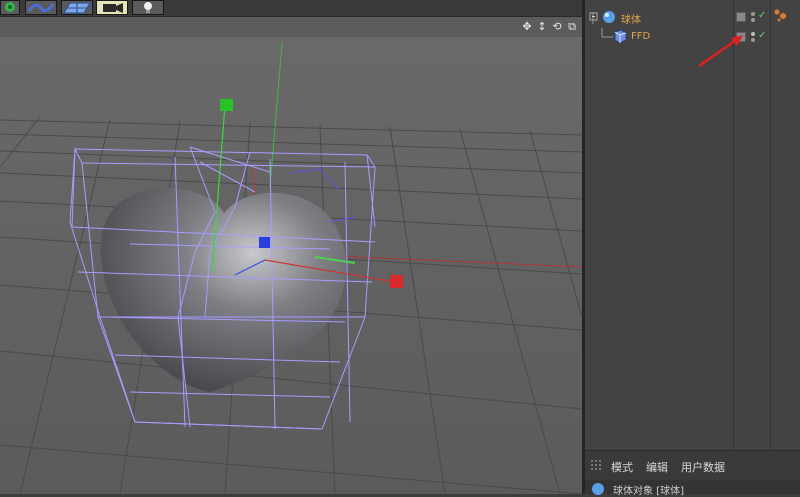 Image resolution: width=800 pixels, height=497 pixels. What do you see at coordinates (77, 7) in the screenshot?
I see `grid-floor-icon` at bounding box center [77, 7].